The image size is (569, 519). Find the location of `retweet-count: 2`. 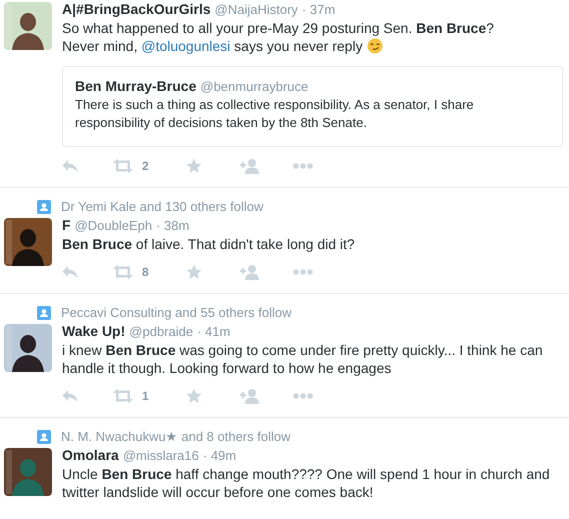

retweet-count: 2 is located at coordinates (145, 166).